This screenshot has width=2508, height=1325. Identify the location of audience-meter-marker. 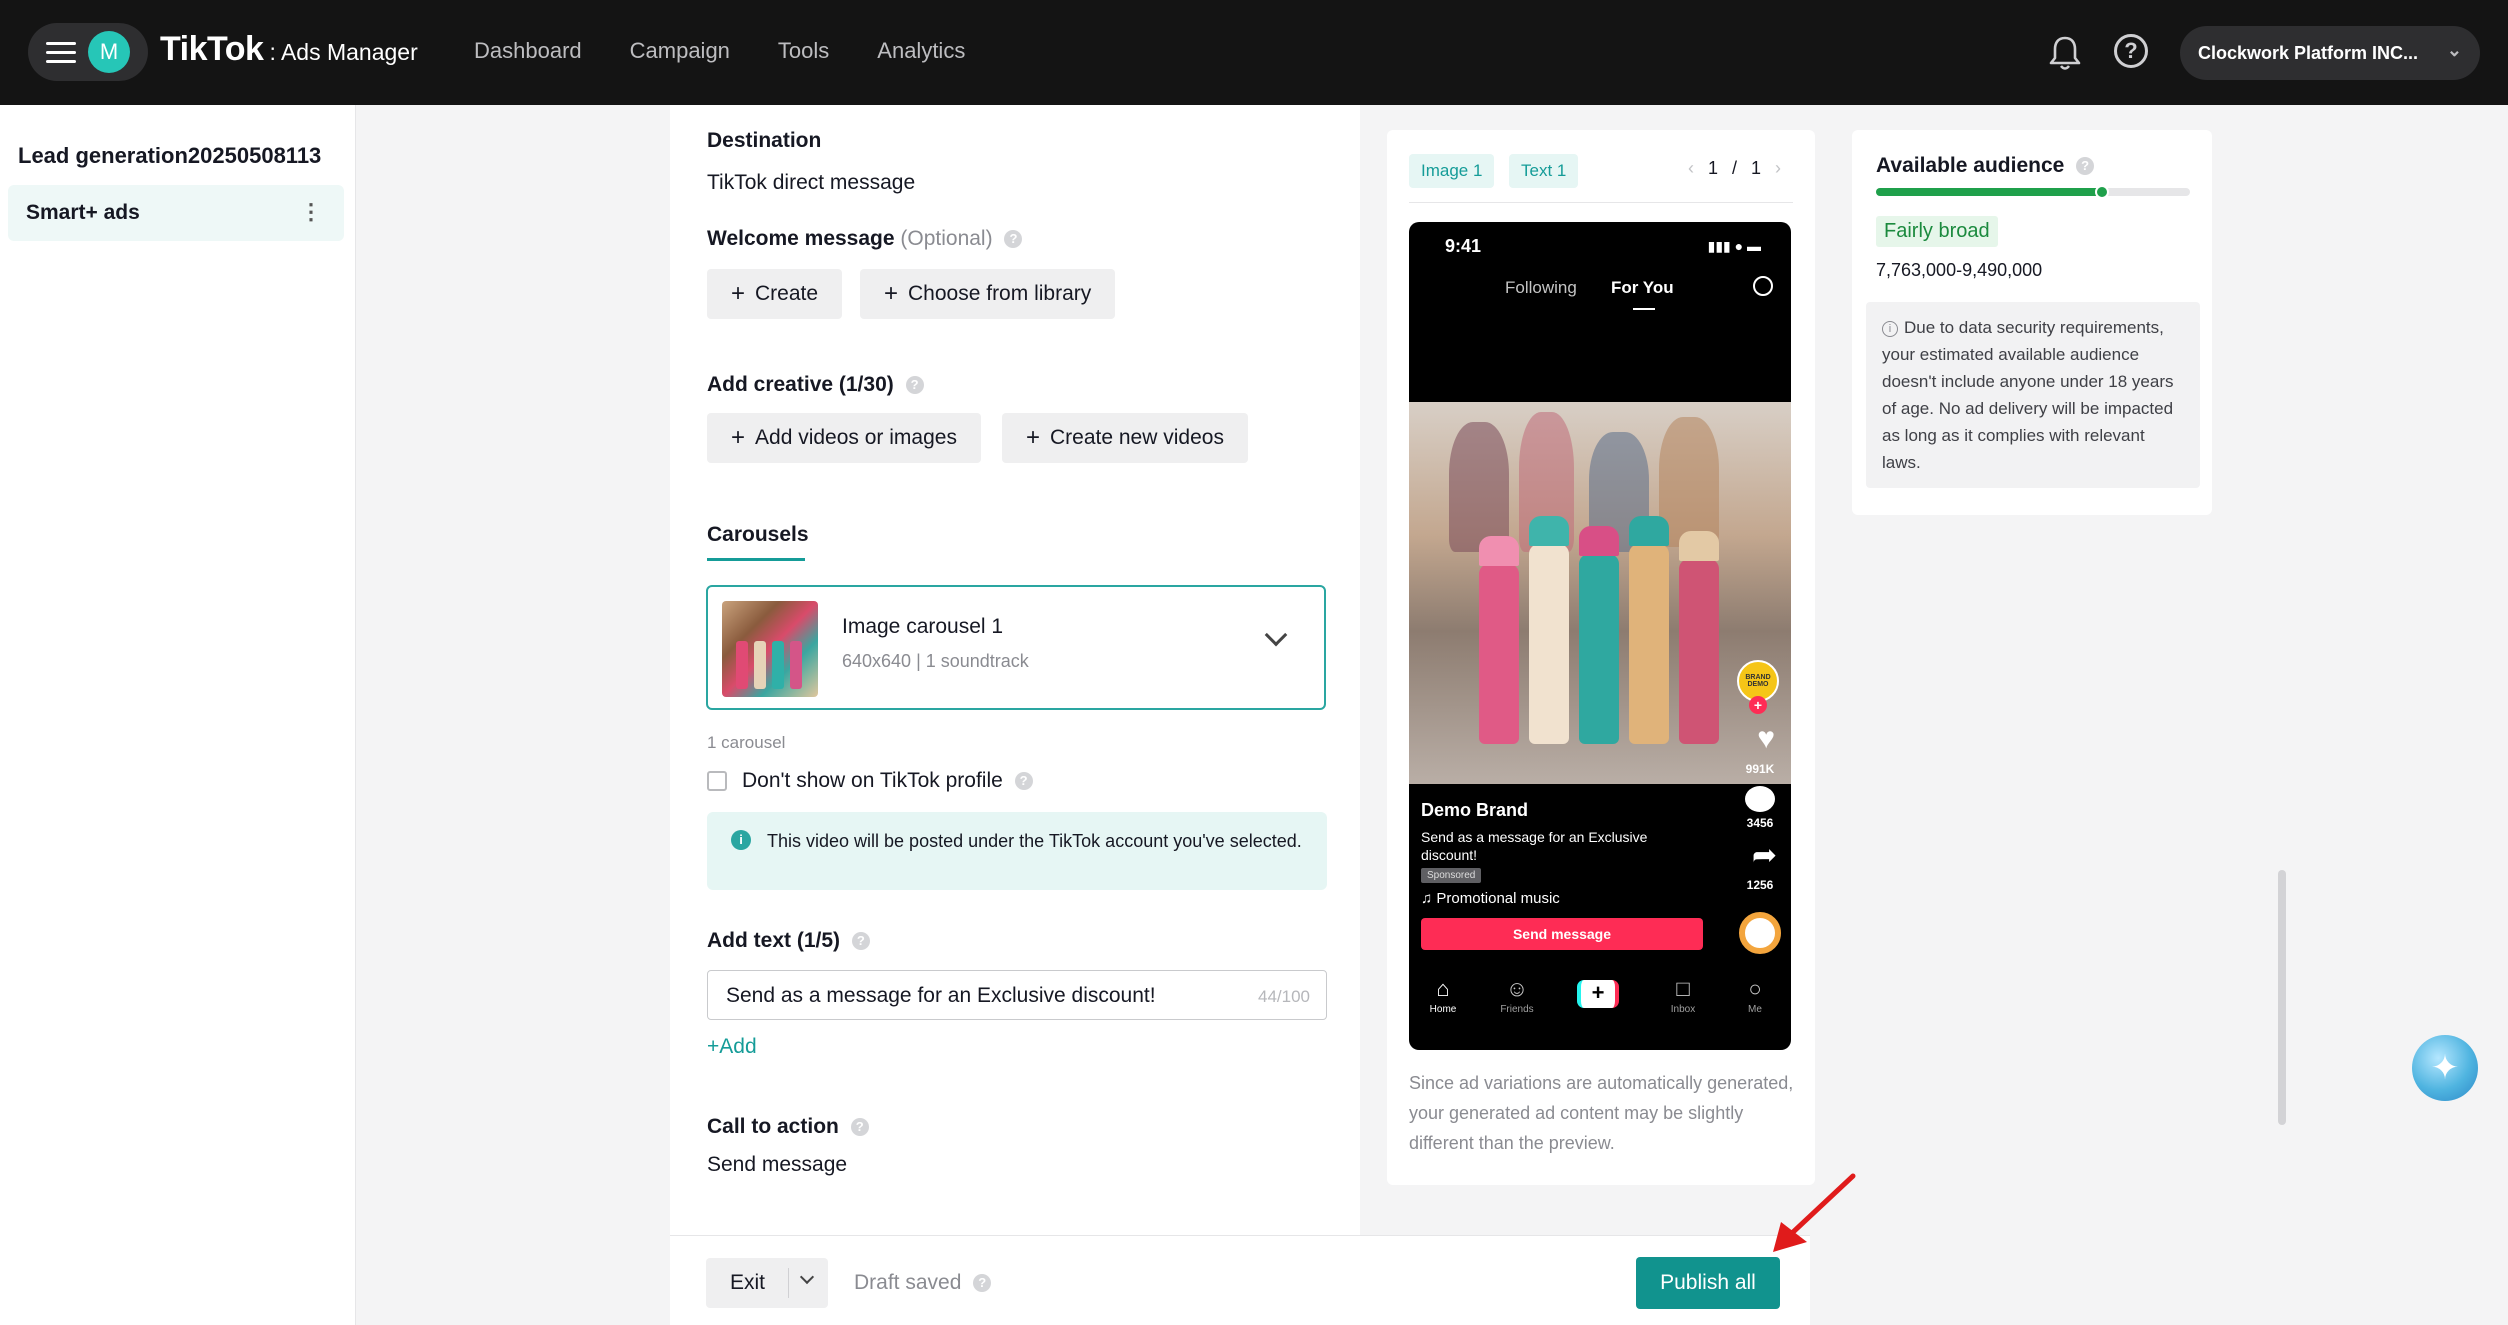
(2102, 192).